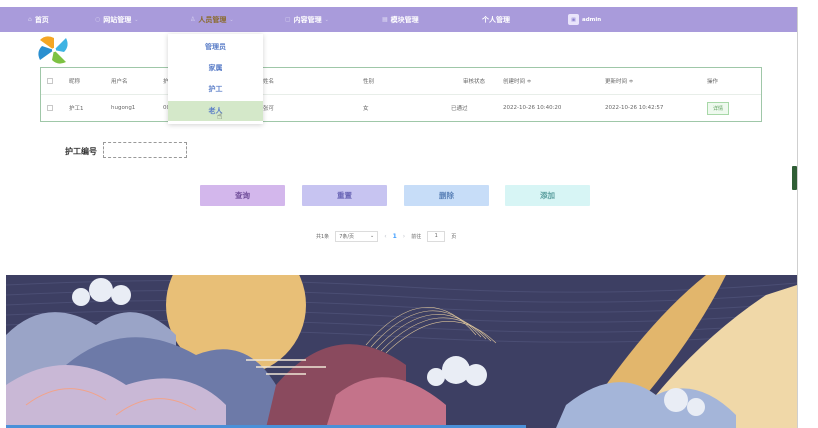 This screenshot has height=428, width=818. Describe the element at coordinates (242, 195) in the screenshot. I see `query-button: 查询` at that location.